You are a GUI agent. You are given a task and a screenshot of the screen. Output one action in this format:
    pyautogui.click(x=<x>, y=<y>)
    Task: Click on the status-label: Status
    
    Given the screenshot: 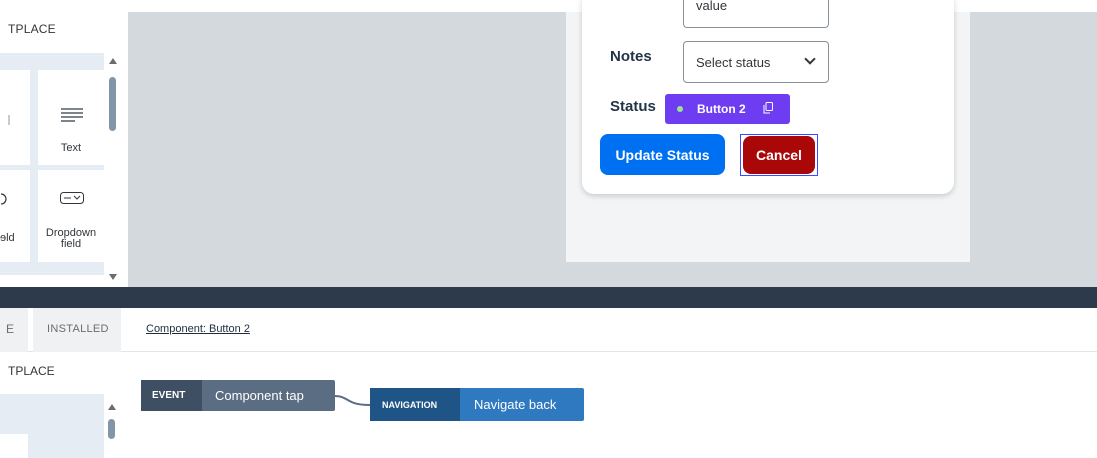 What is the action you would take?
    pyautogui.click(x=633, y=106)
    